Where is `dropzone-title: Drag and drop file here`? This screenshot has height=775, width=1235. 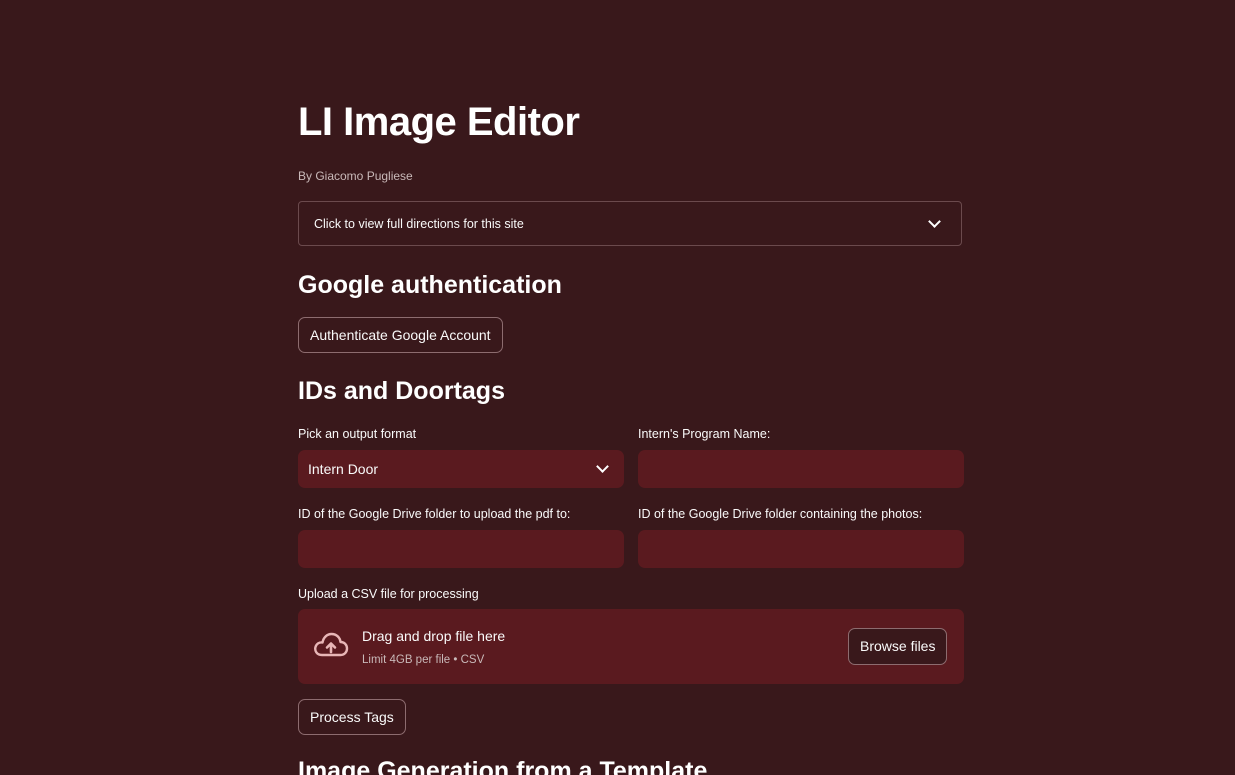
dropzone-title: Drag and drop file here is located at coordinates (434, 636).